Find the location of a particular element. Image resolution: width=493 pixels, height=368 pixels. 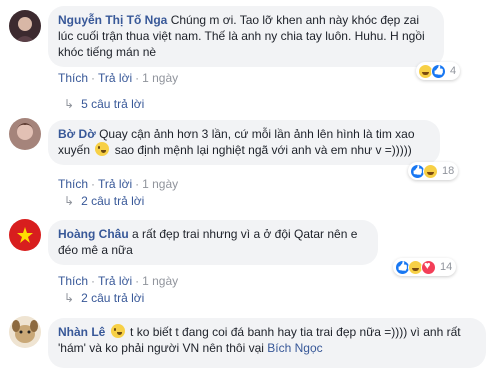

reaction-count: 4 is located at coordinates (453, 71).